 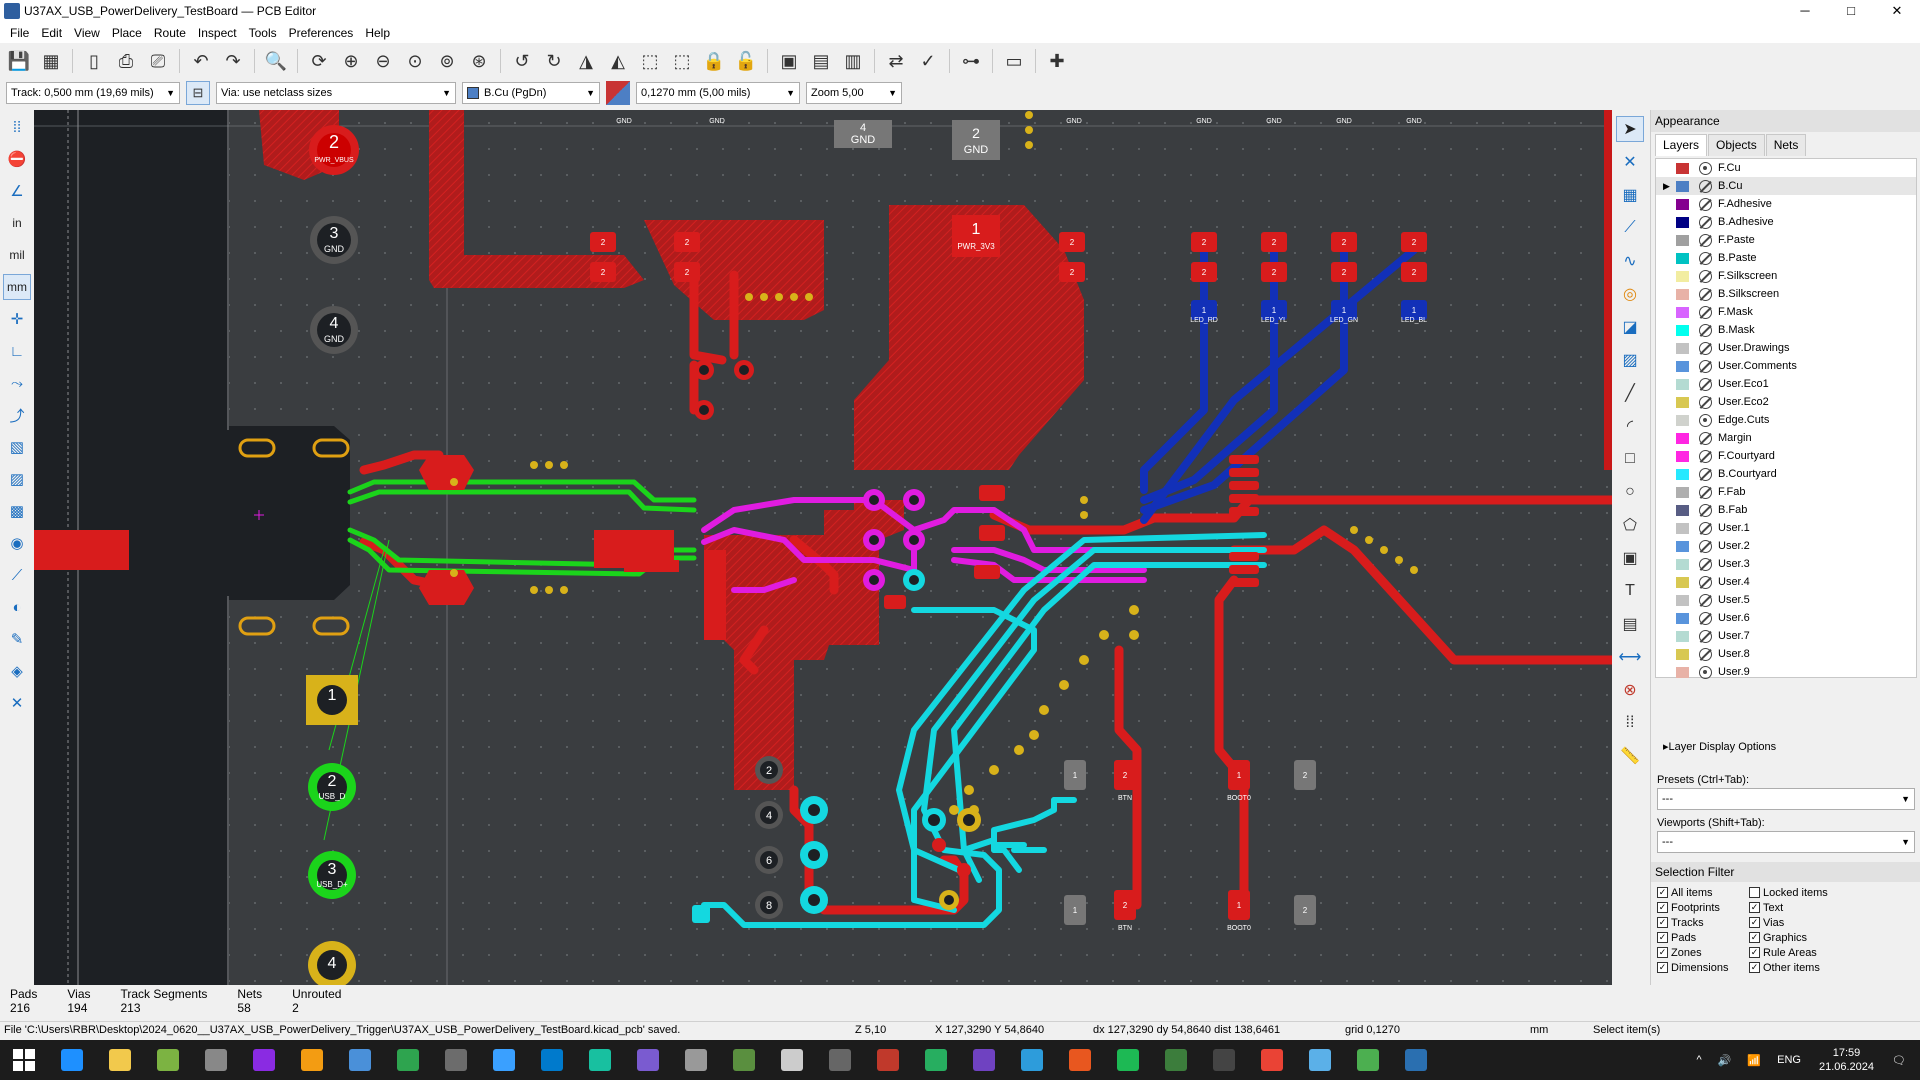 What do you see at coordinates (1786, 145) in the screenshot?
I see `tab-nets: Nets` at bounding box center [1786, 145].